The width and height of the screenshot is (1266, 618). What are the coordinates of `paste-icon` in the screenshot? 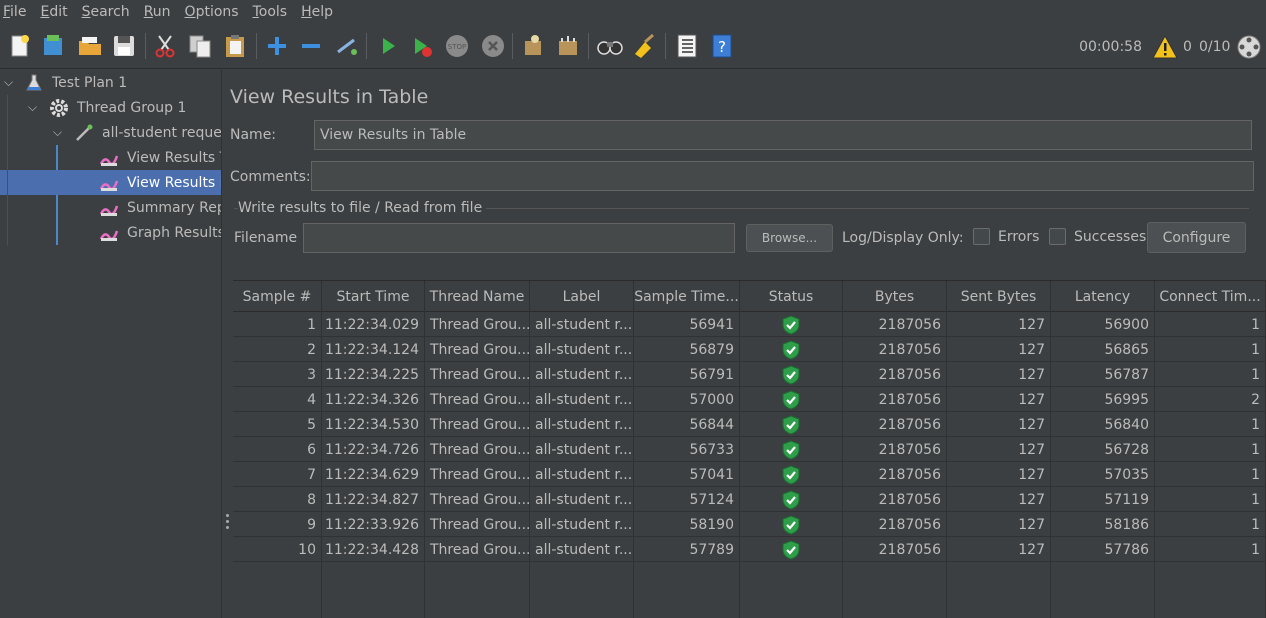 It's located at (235, 46).